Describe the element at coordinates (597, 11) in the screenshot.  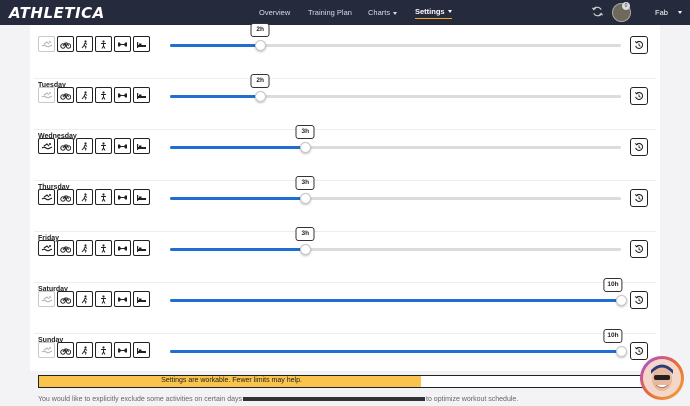
I see `sync-icon` at that location.